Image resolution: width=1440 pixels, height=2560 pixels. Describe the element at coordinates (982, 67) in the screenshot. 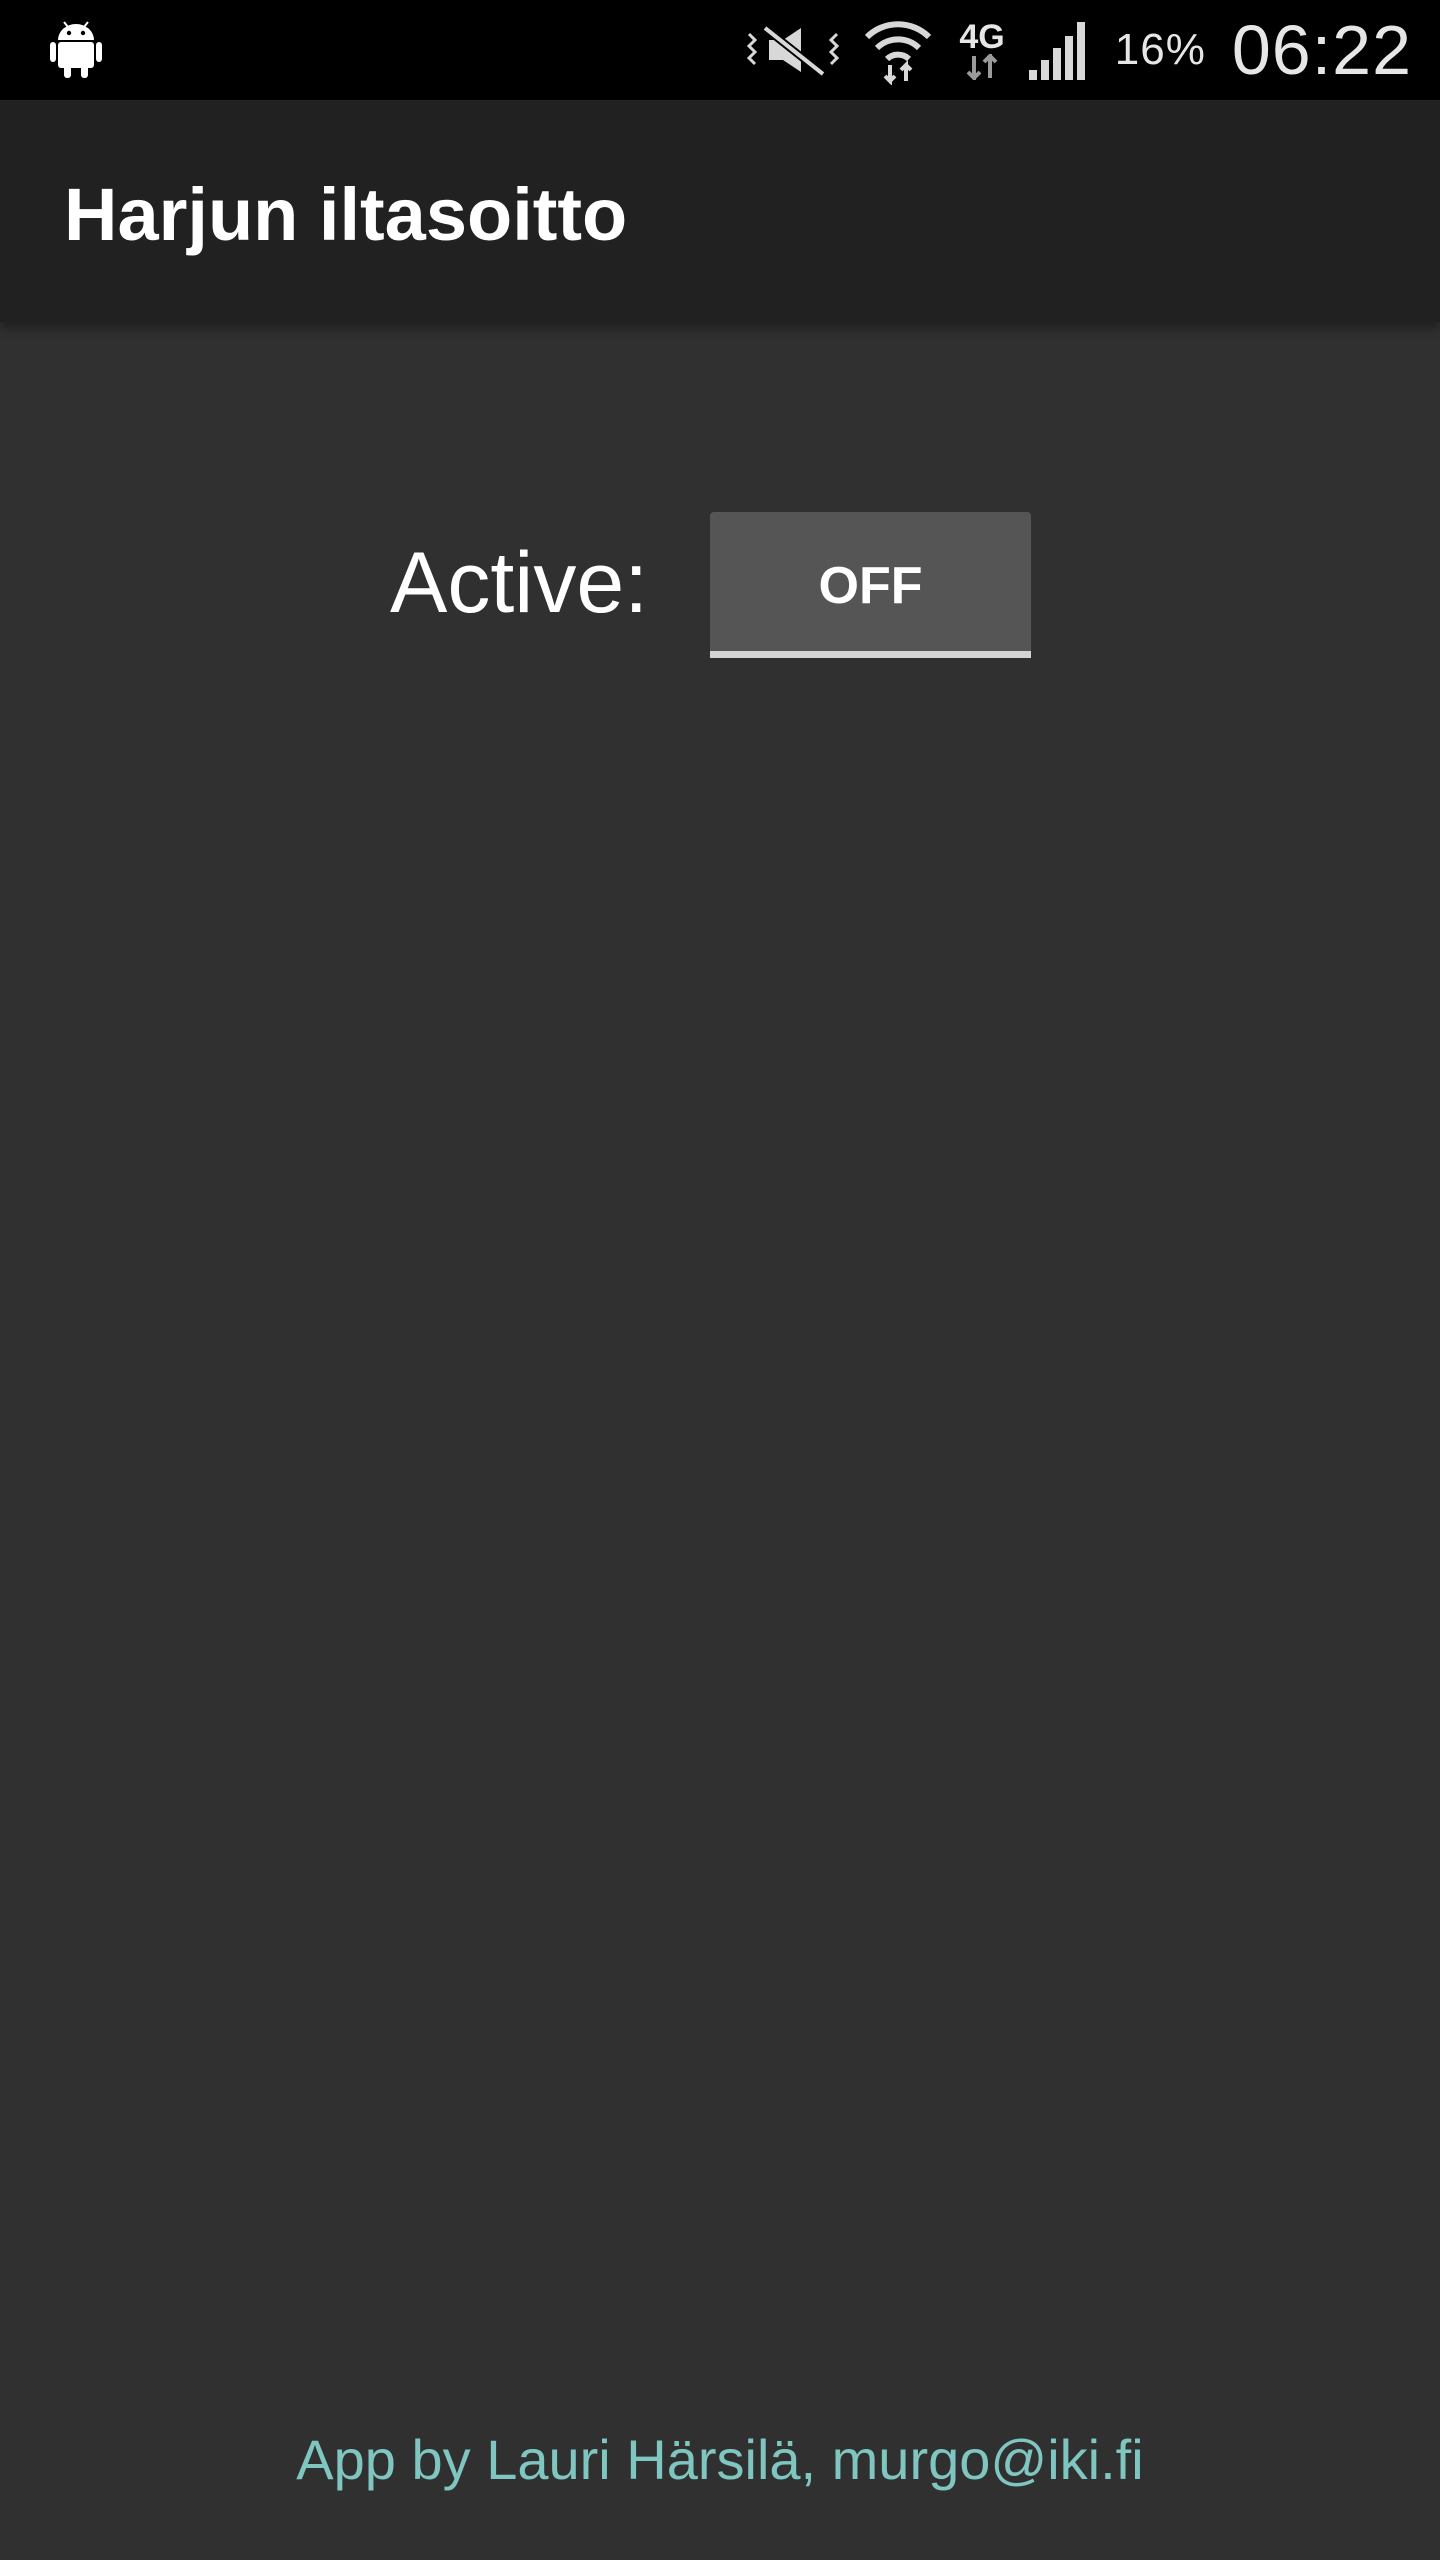

I see `data-activity-icon` at that location.